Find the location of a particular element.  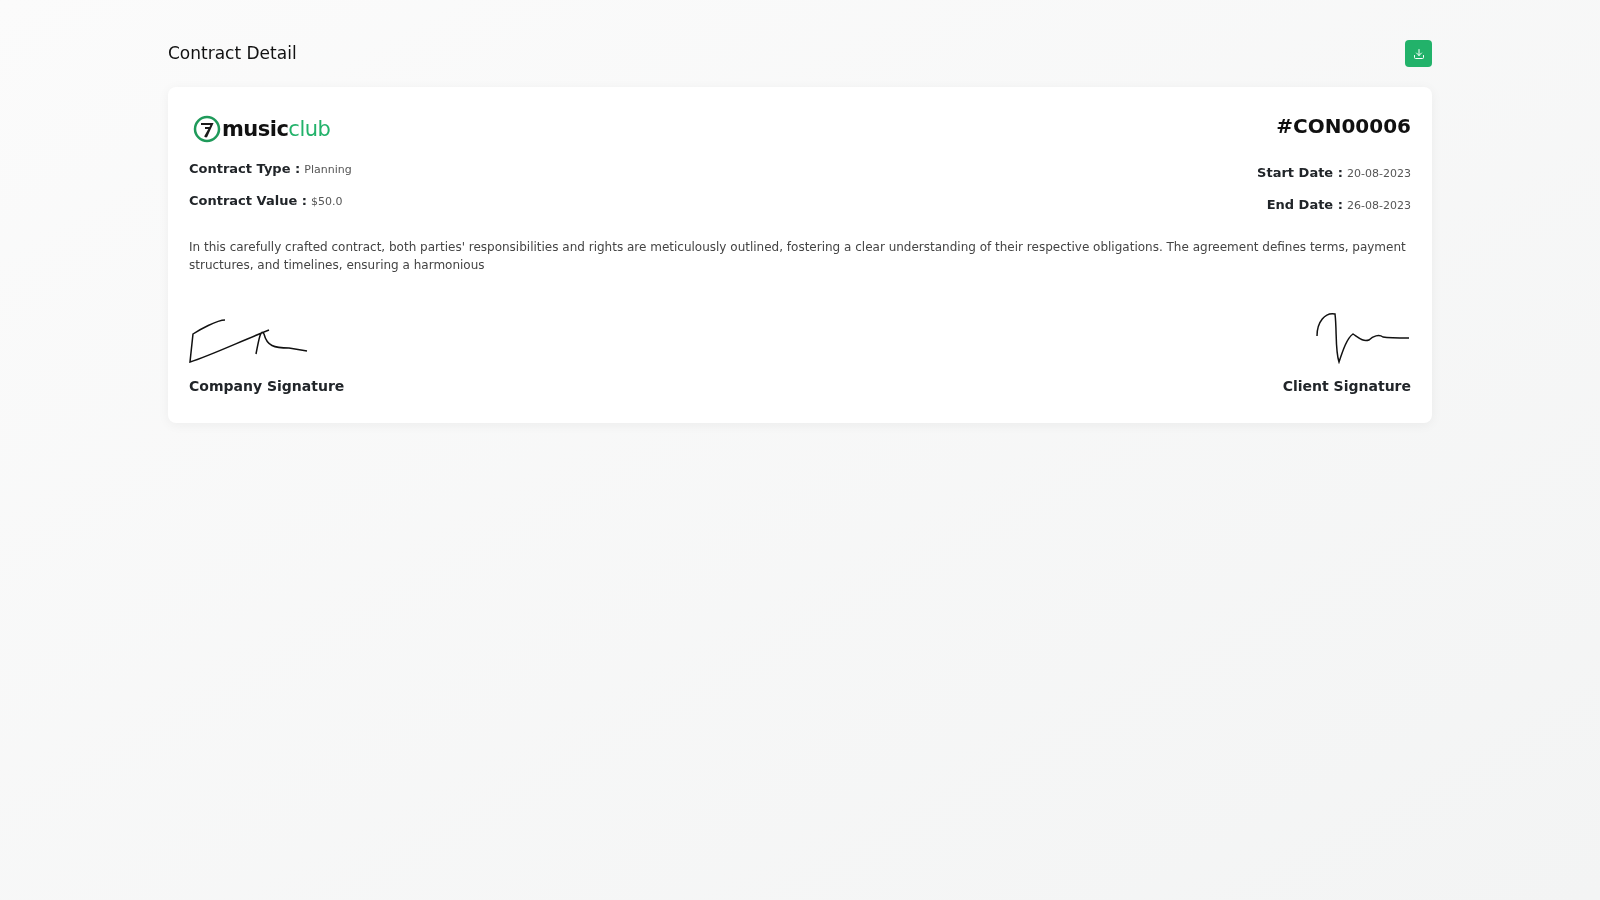

contract-description: In this carefully crafted contract, both parties' responsibilities and rights are meticulously outlined, fostering a clear understanding of their respective obligations. The agreement defines terms, payment structures, and timelines, ensuring a harmonious is located at coordinates (798, 256).